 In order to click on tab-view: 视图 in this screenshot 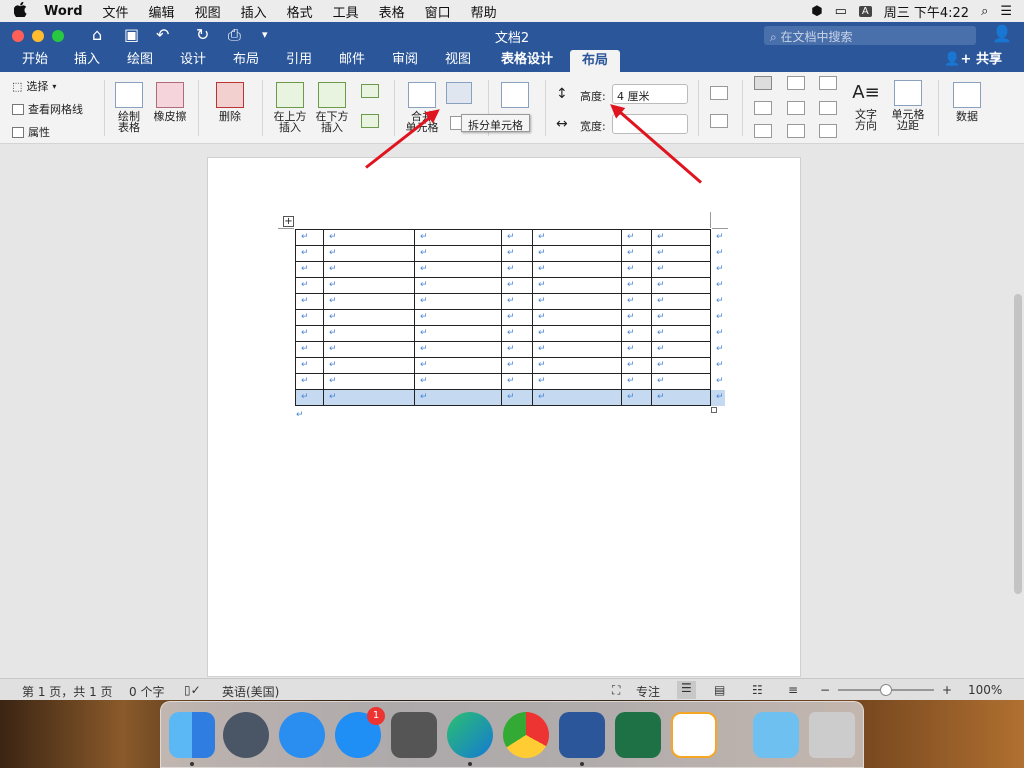, I will do `click(458, 60)`.